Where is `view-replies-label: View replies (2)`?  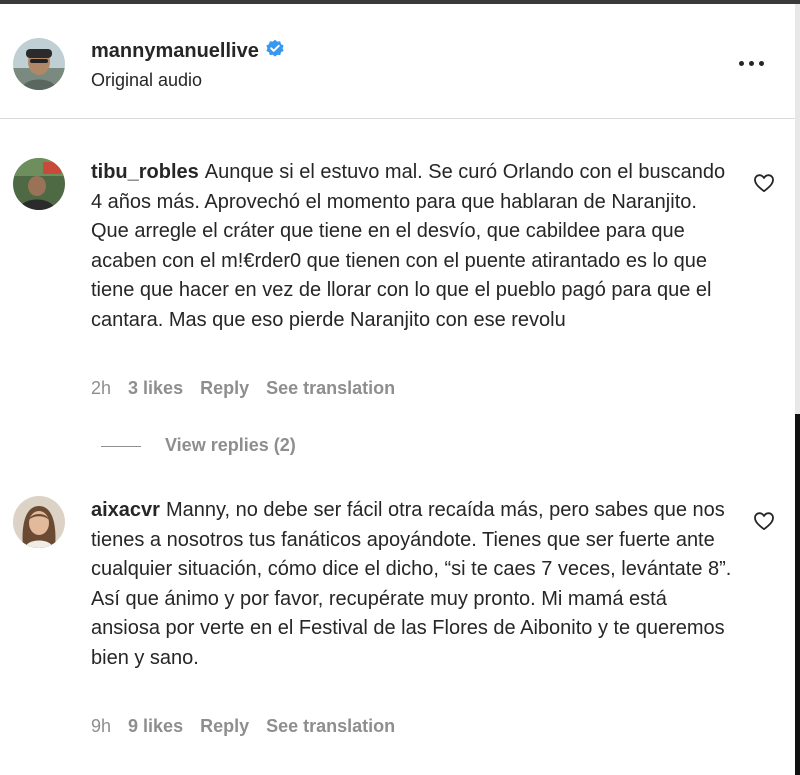 view-replies-label: View replies (2) is located at coordinates (230, 445).